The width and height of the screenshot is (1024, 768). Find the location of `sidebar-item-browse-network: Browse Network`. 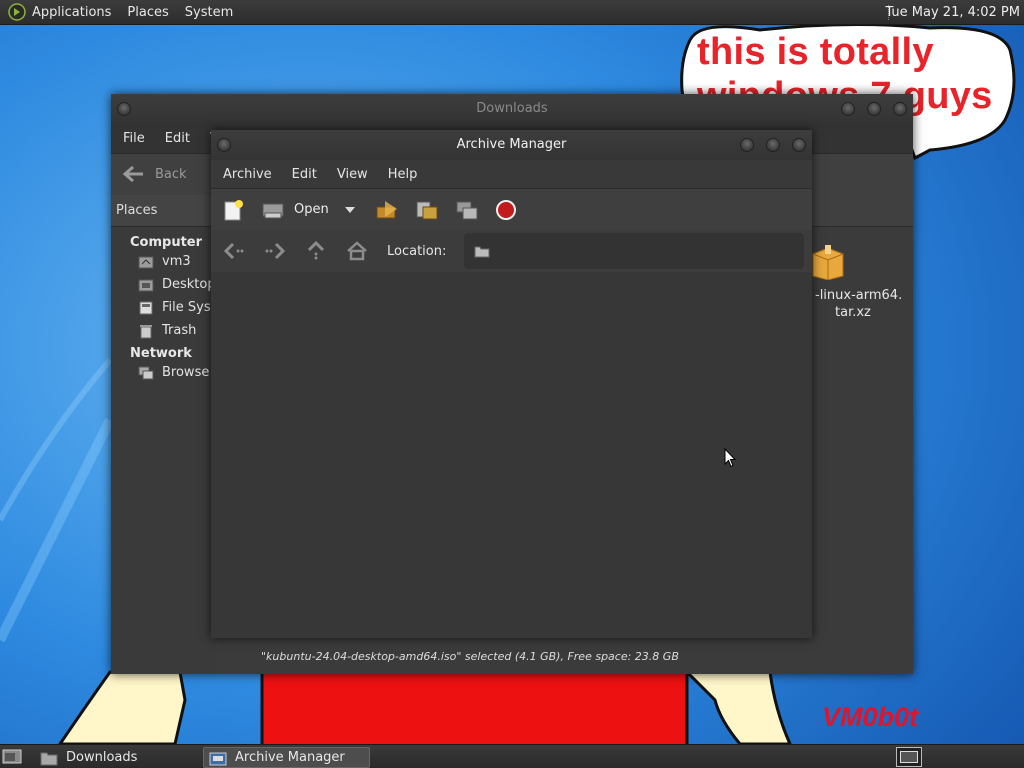

sidebar-item-browse-network: Browse Network is located at coordinates (163, 372).